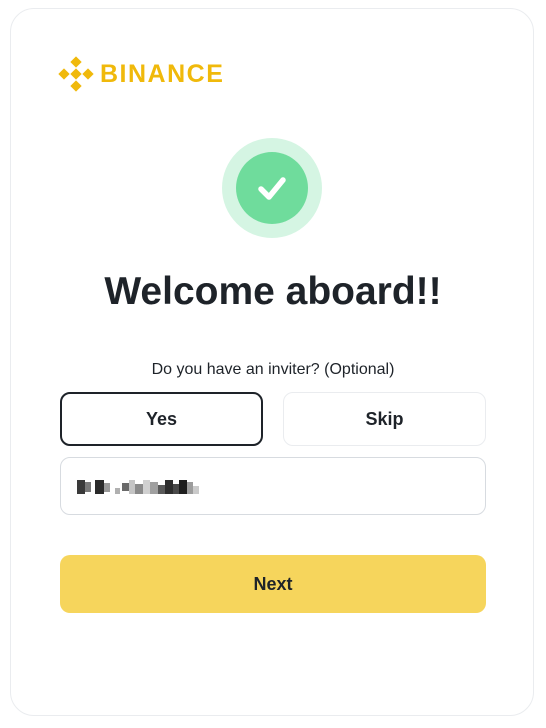  I want to click on inviter-question: Do you have an inviter? (Optional), so click(273, 369).